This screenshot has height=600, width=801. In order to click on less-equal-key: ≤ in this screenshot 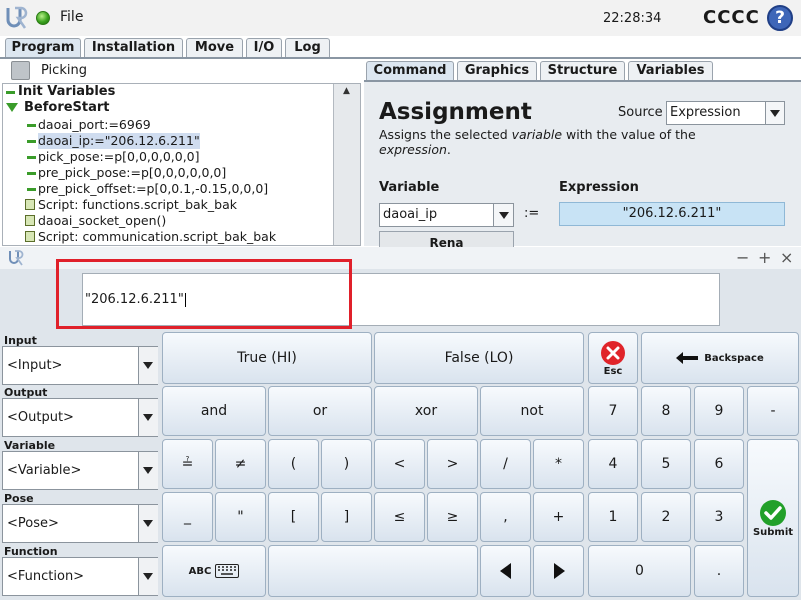, I will do `click(399, 517)`.